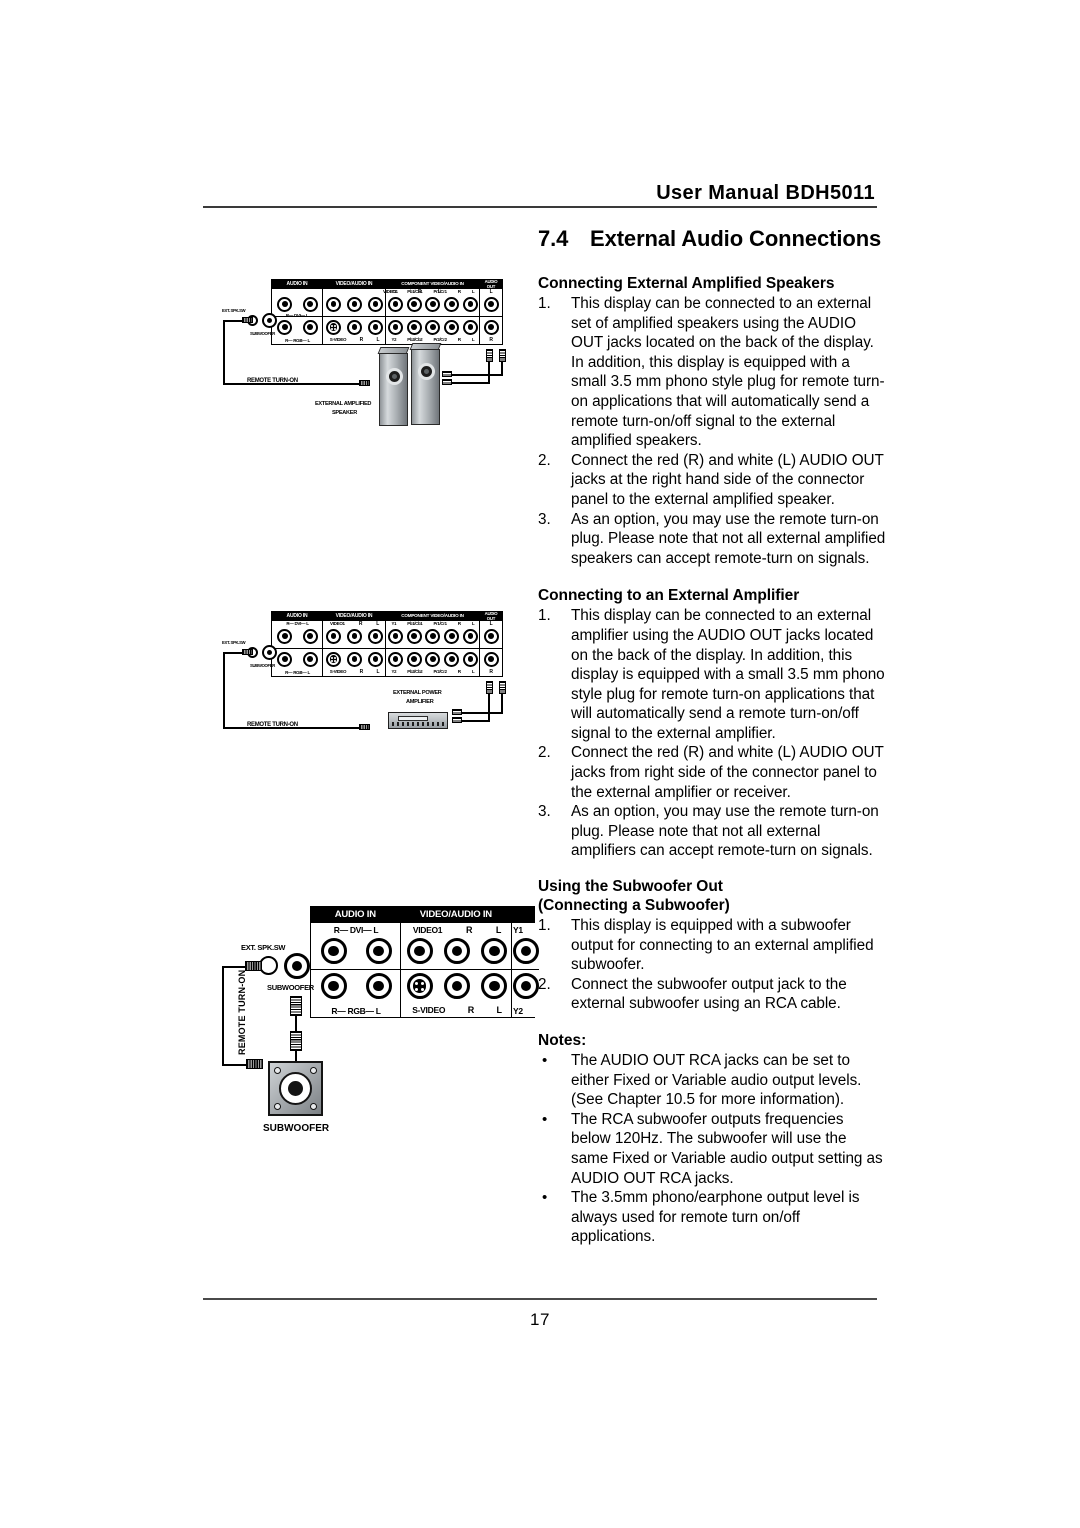  Describe the element at coordinates (491, 284) in the screenshot. I see `panel-group-title: AUDIO OUT` at that location.